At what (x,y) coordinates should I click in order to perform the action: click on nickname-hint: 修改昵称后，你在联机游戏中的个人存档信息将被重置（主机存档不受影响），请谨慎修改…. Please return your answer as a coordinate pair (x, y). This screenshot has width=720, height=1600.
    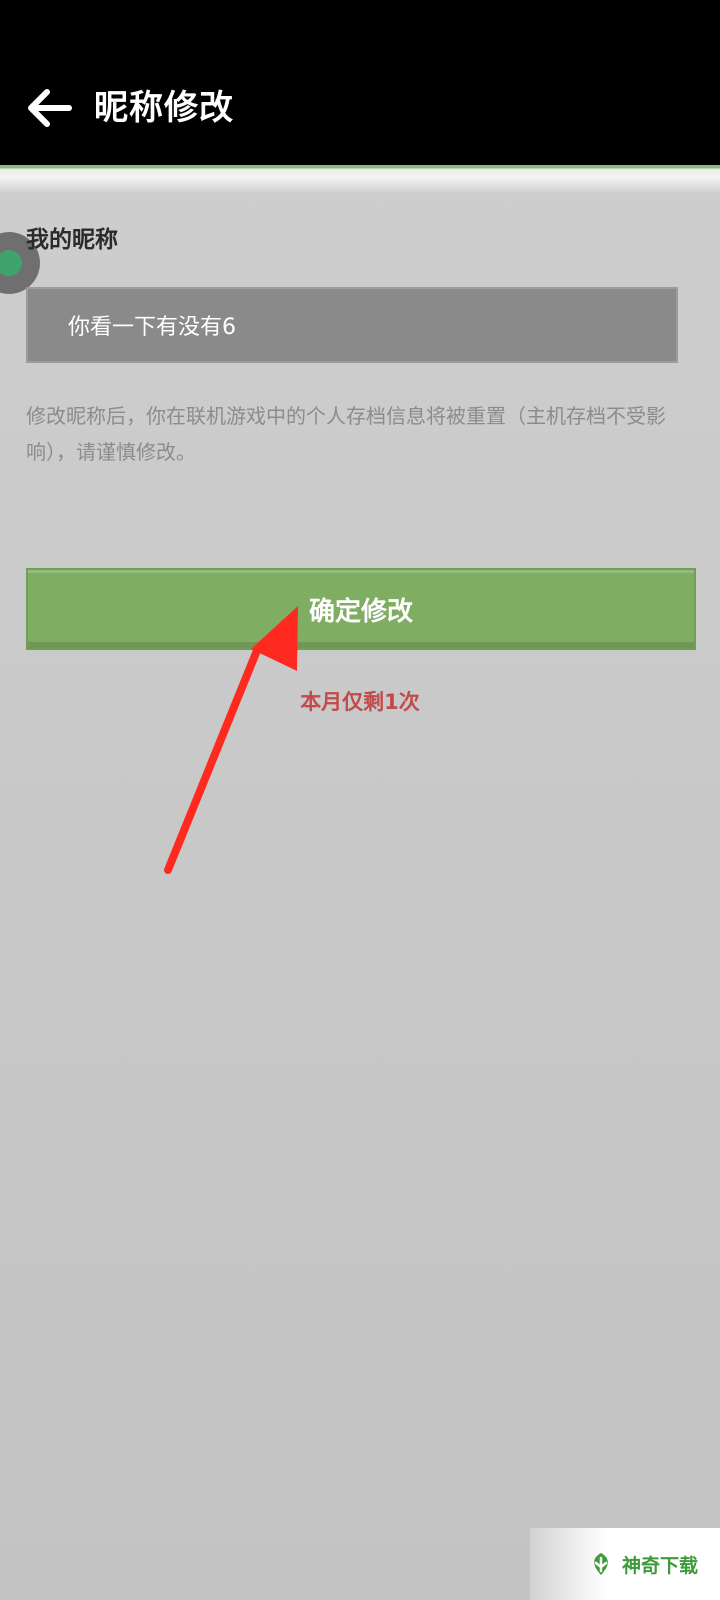
    Looking at the image, I should click on (346, 434).